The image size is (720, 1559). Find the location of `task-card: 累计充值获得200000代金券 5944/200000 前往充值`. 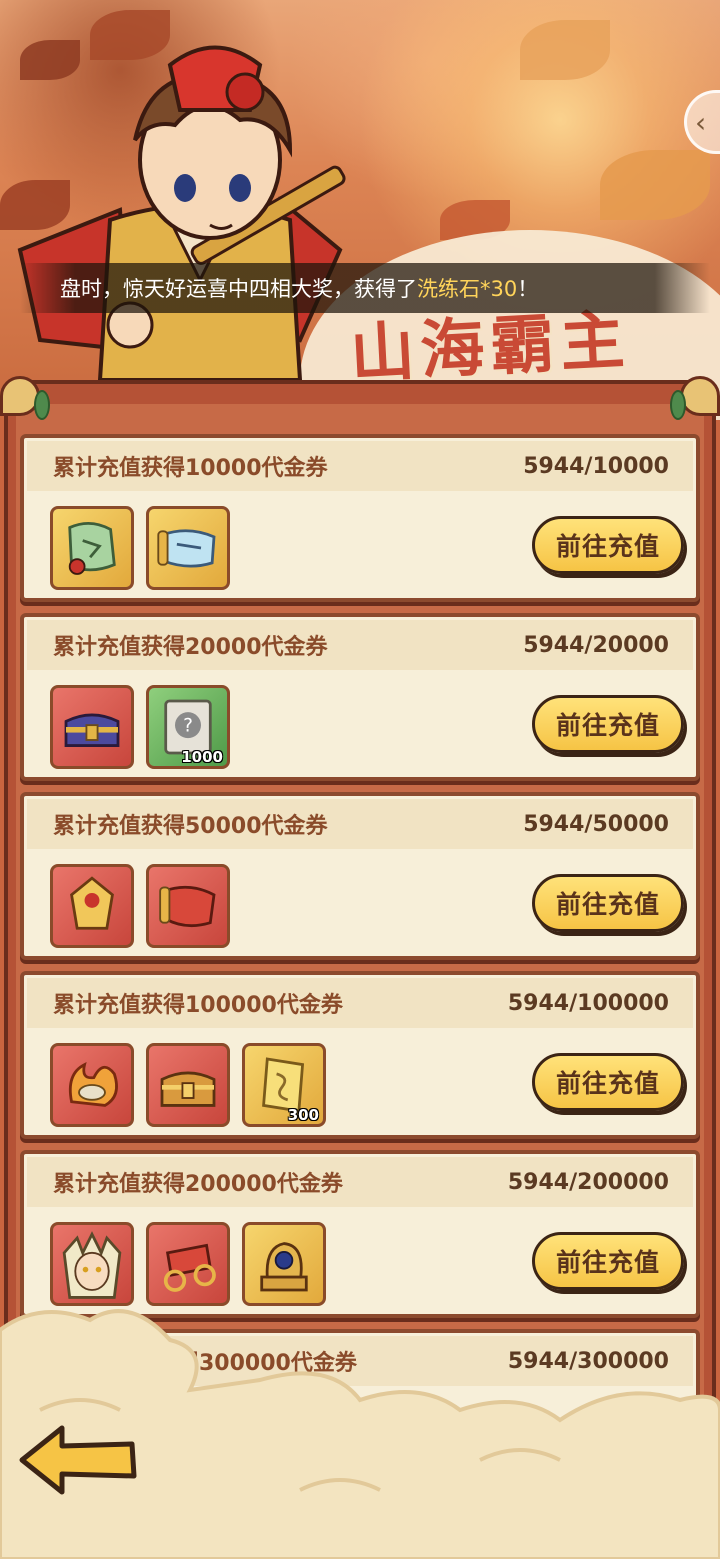

task-card: 累计充值获得200000代金券 5944/200000 前往充值 is located at coordinates (360, 1234).